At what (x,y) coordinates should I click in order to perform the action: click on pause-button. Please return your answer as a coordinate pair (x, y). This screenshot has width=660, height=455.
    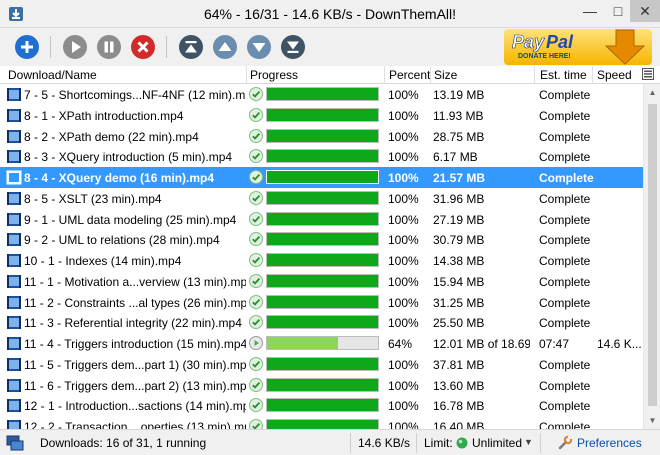
    Looking at the image, I should click on (109, 47).